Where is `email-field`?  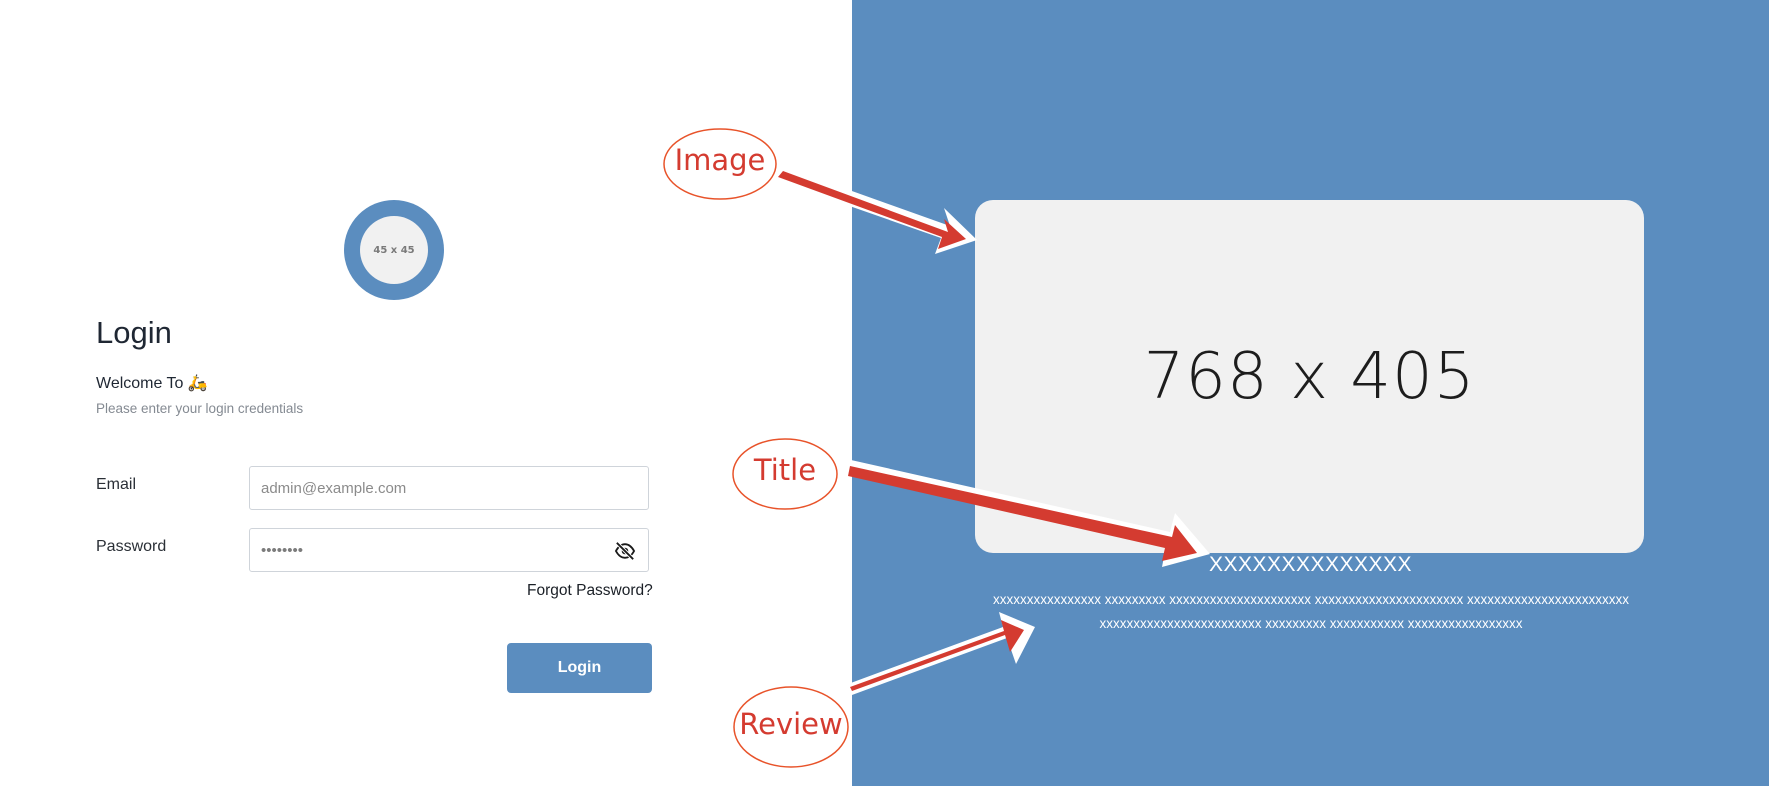
email-field is located at coordinates (449, 488).